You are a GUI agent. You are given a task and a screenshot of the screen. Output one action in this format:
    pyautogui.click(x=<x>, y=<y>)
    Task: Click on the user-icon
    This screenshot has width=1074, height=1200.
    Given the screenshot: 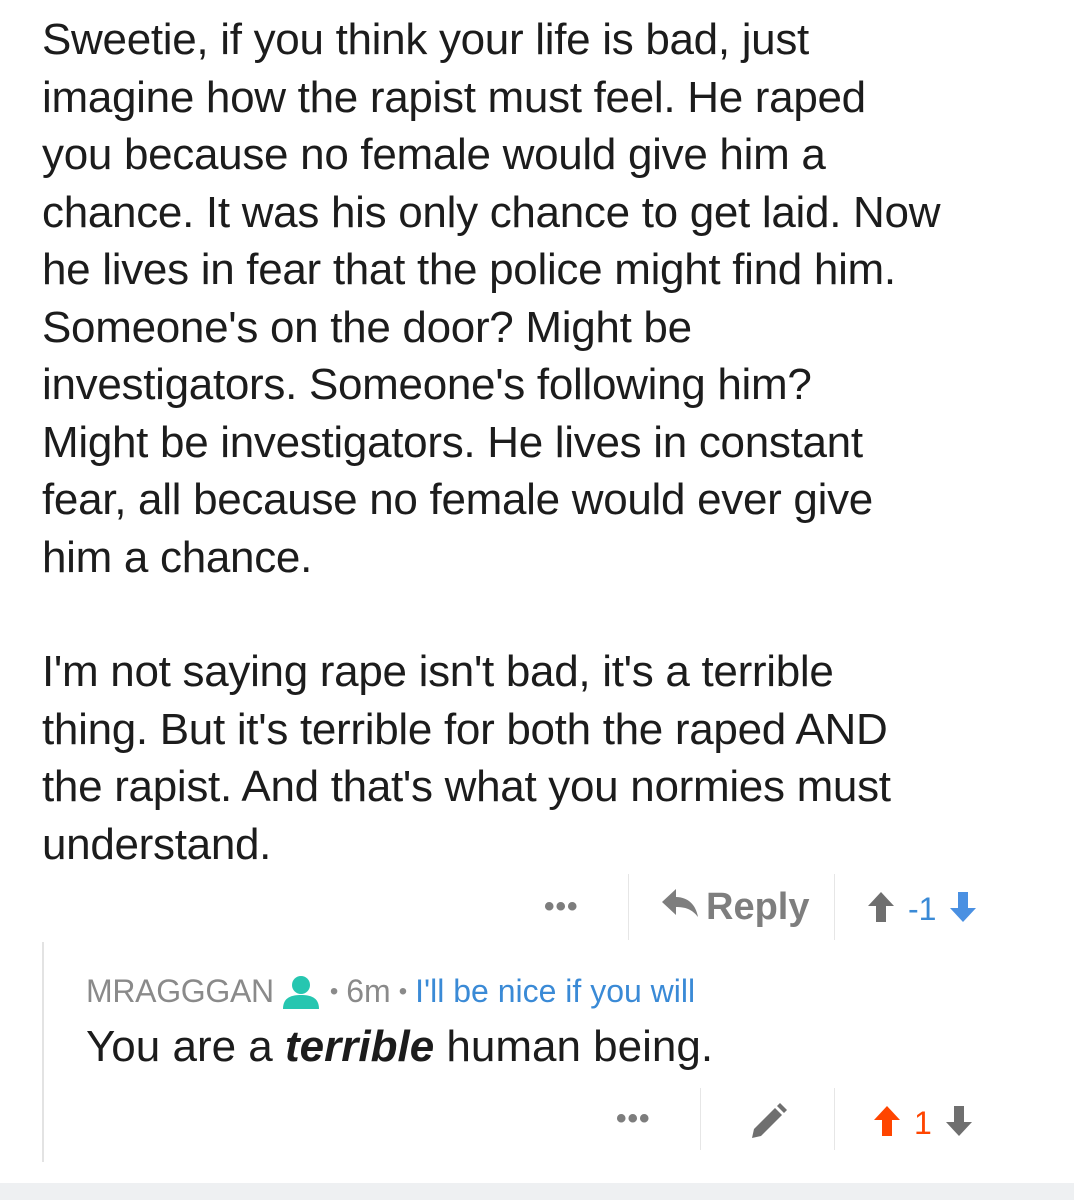 What is the action you would take?
    pyautogui.click(x=301, y=992)
    